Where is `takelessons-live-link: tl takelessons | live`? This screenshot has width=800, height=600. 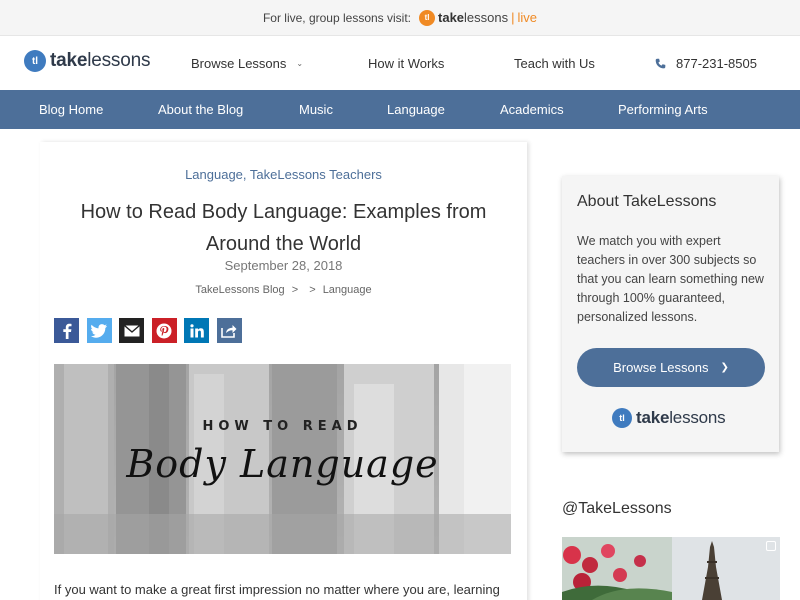
takelessons-live-link: tl takelessons | live is located at coordinates (478, 17).